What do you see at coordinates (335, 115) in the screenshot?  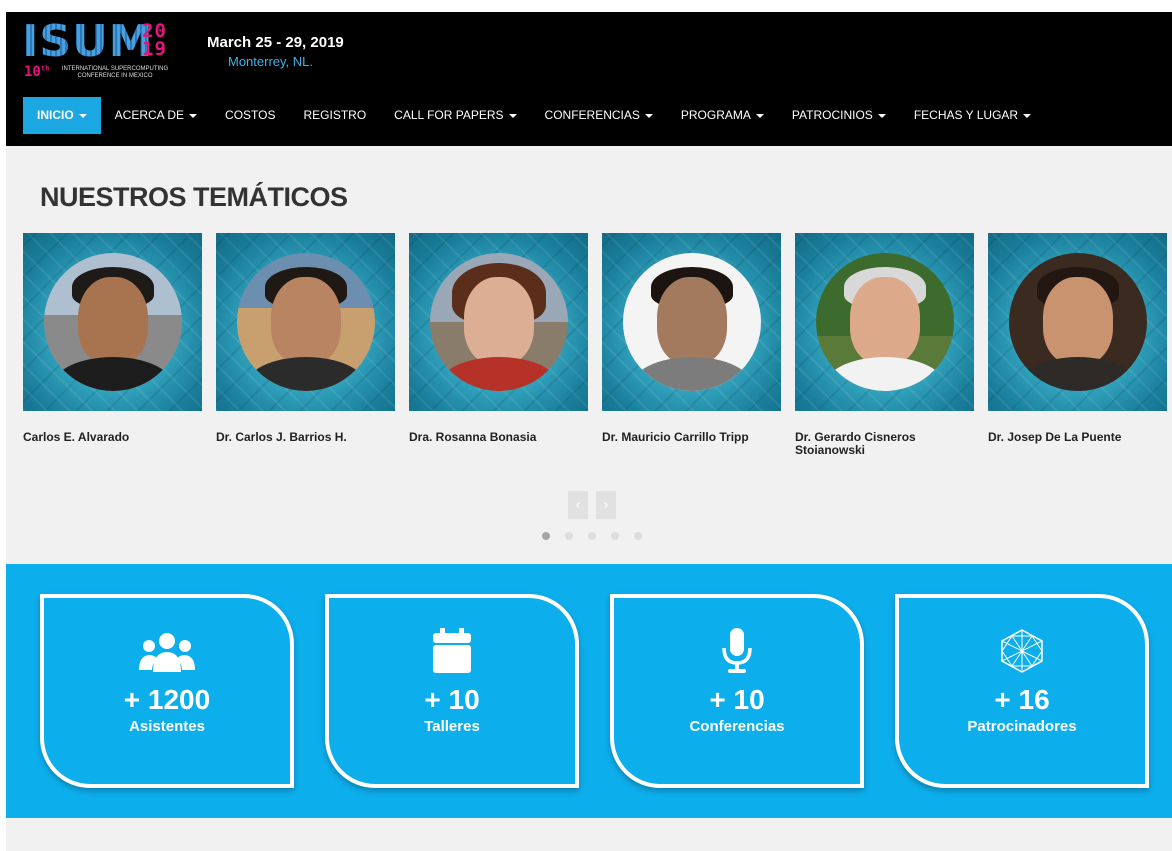 I see `nav-registro: REGISTRO` at bounding box center [335, 115].